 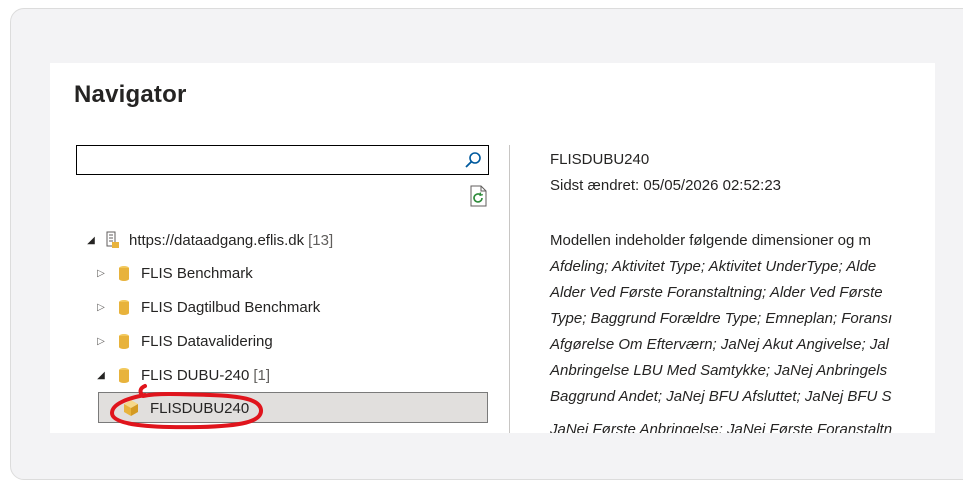 What do you see at coordinates (200, 408) in the screenshot?
I see `tree-item-label: FLISDUBU240` at bounding box center [200, 408].